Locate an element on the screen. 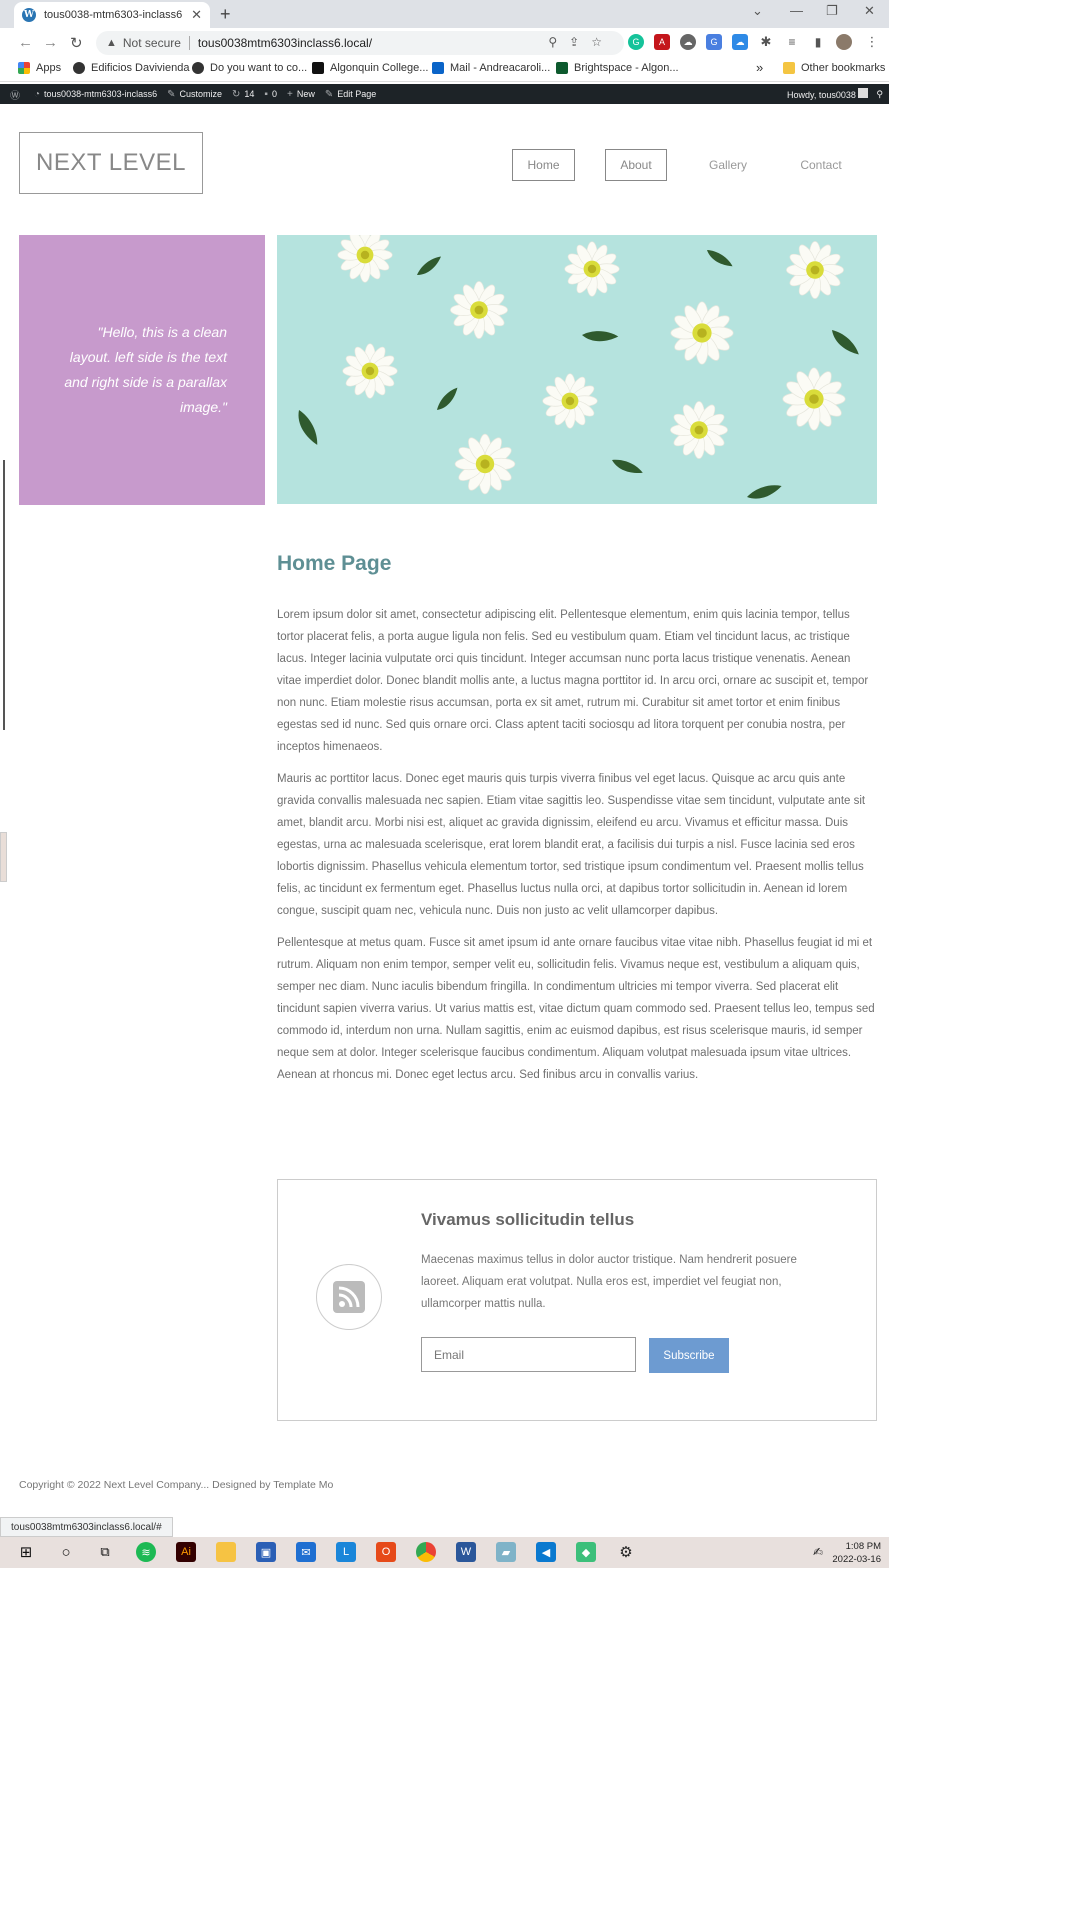  more-menu-icon: ⋮ is located at coordinates (872, 42).